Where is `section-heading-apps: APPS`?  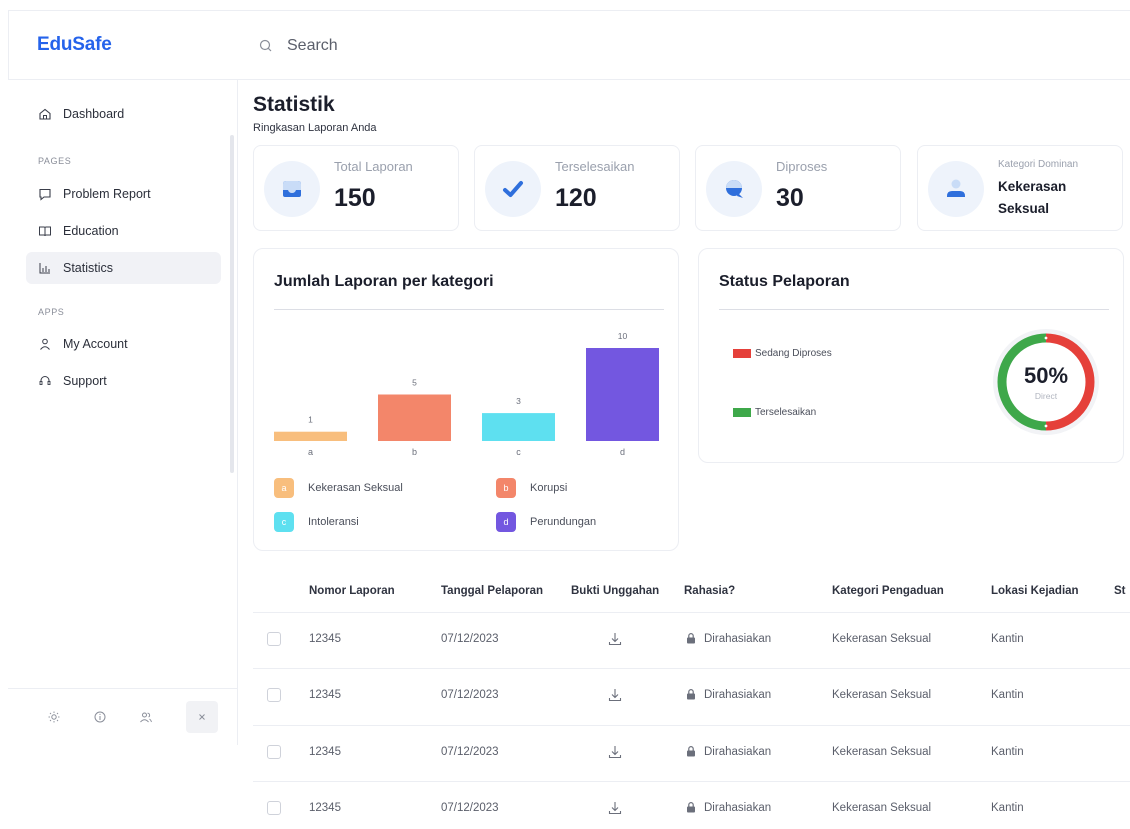 section-heading-apps: APPS is located at coordinates (51, 312).